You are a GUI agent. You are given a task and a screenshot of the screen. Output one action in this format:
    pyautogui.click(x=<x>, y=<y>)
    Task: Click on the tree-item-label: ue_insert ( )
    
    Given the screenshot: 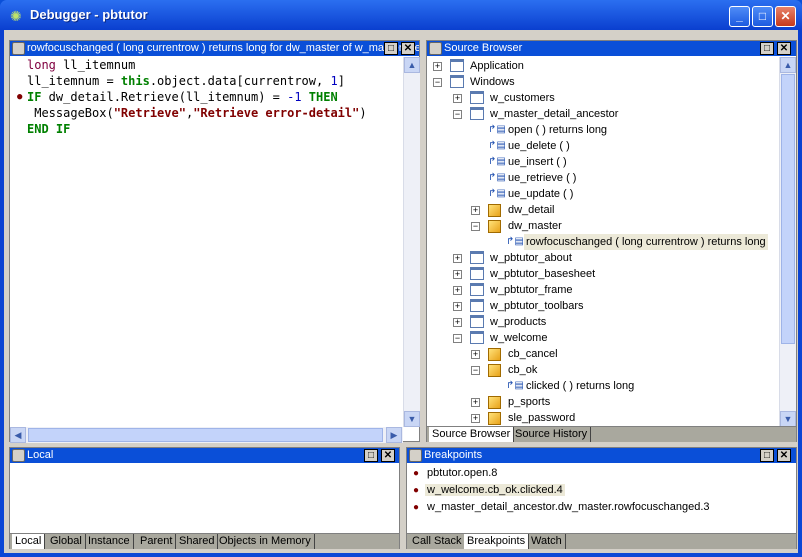 What is the action you would take?
    pyautogui.click(x=537, y=162)
    